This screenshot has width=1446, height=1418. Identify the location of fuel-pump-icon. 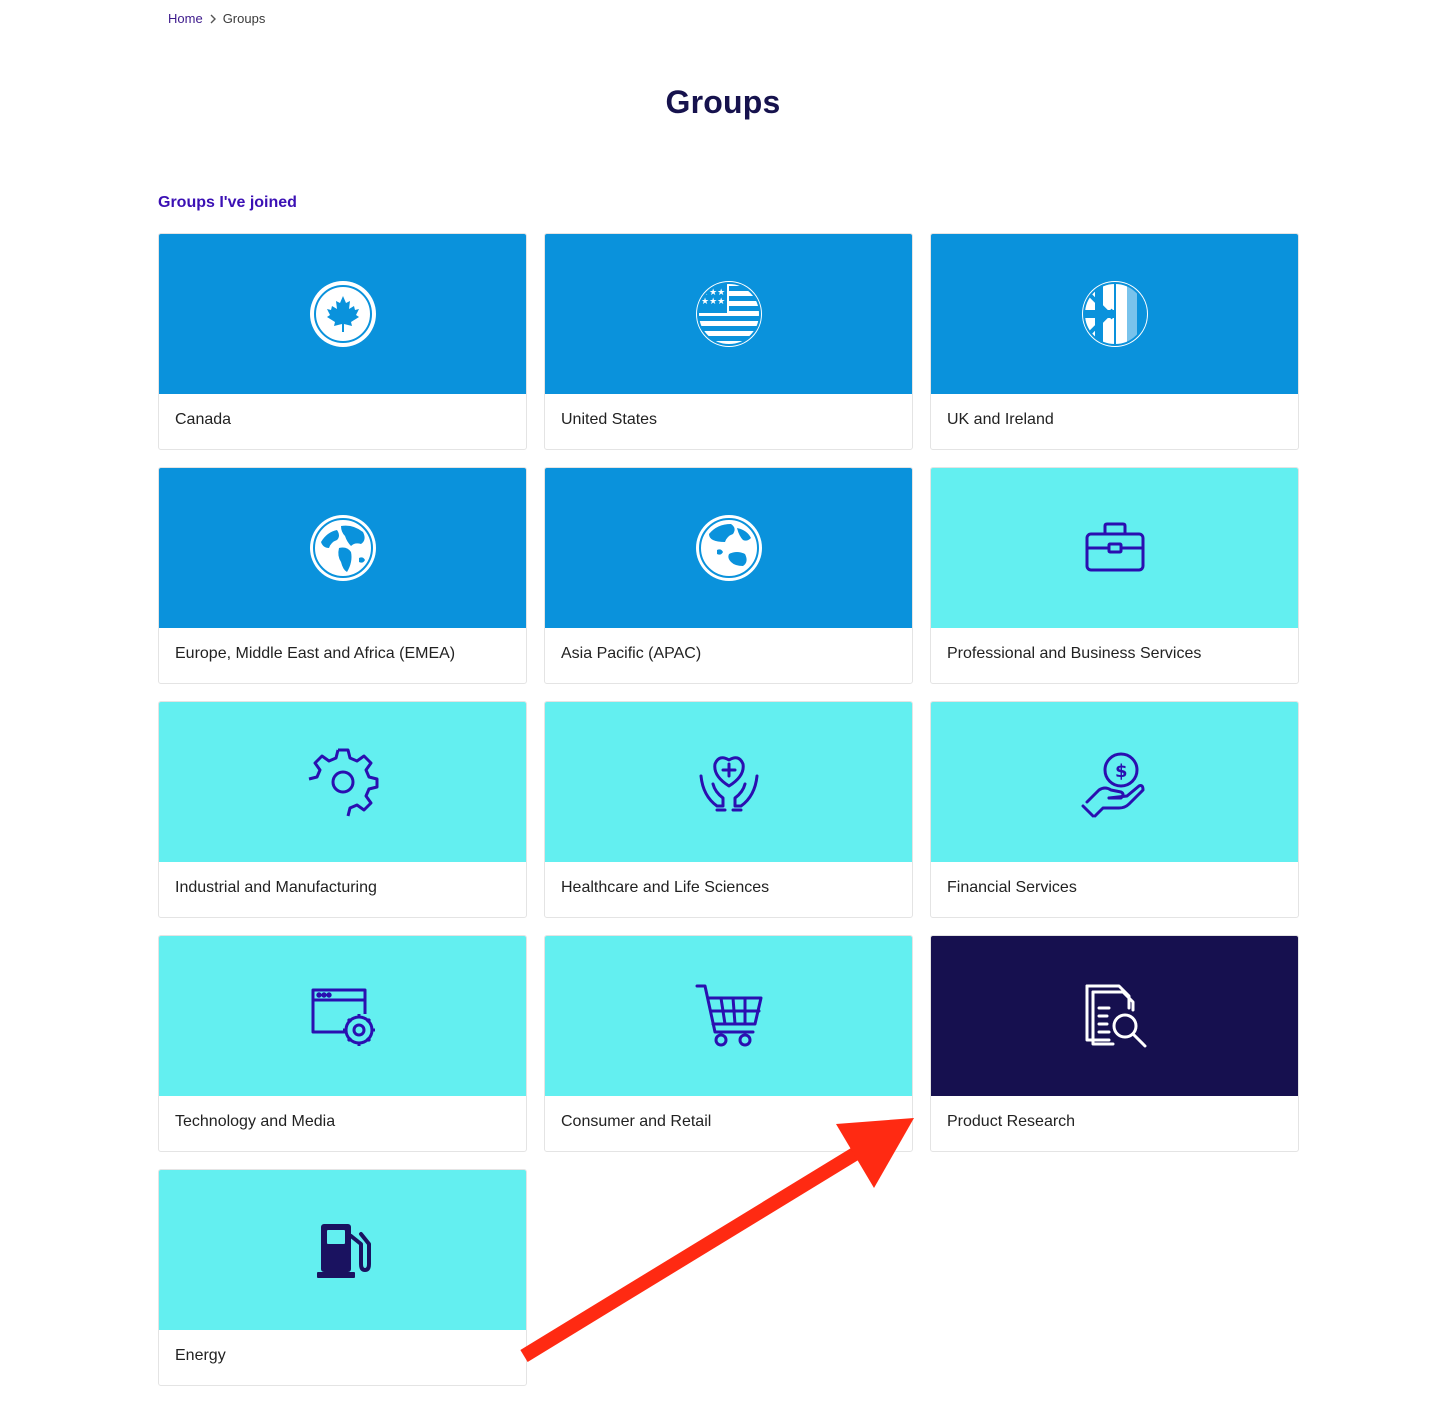
(343, 1251).